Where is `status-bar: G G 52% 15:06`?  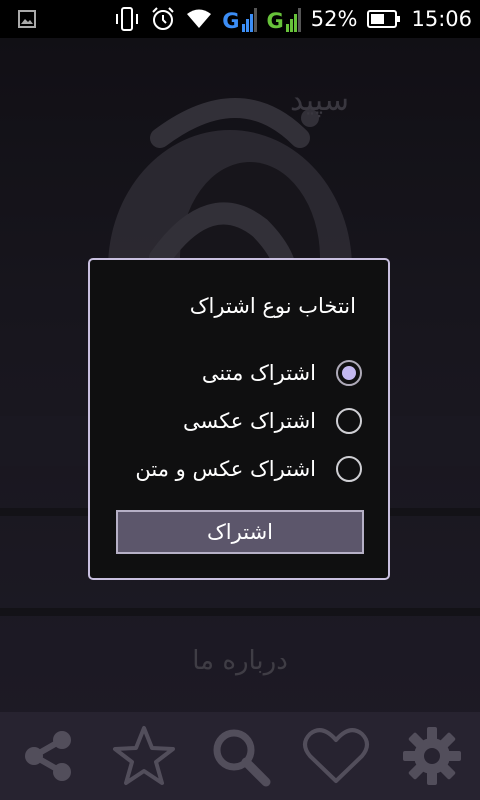 status-bar: G G 52% 15:06 is located at coordinates (240, 19).